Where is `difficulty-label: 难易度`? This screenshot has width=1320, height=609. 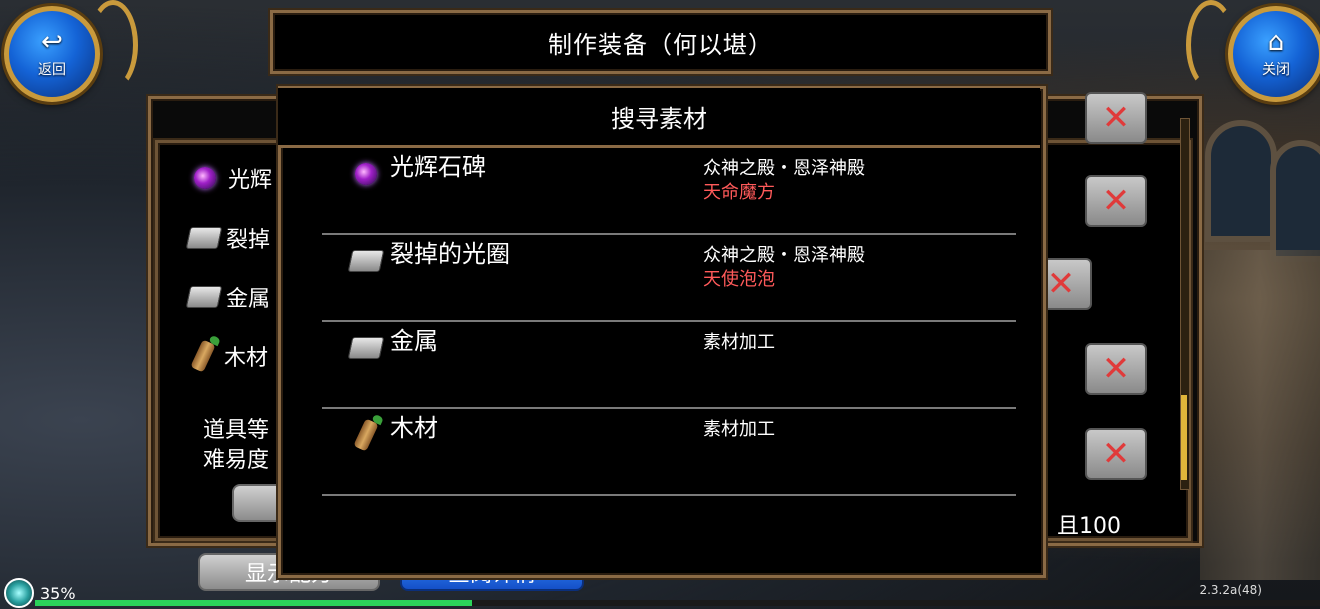
difficulty-label: 难易度 is located at coordinates (236, 460).